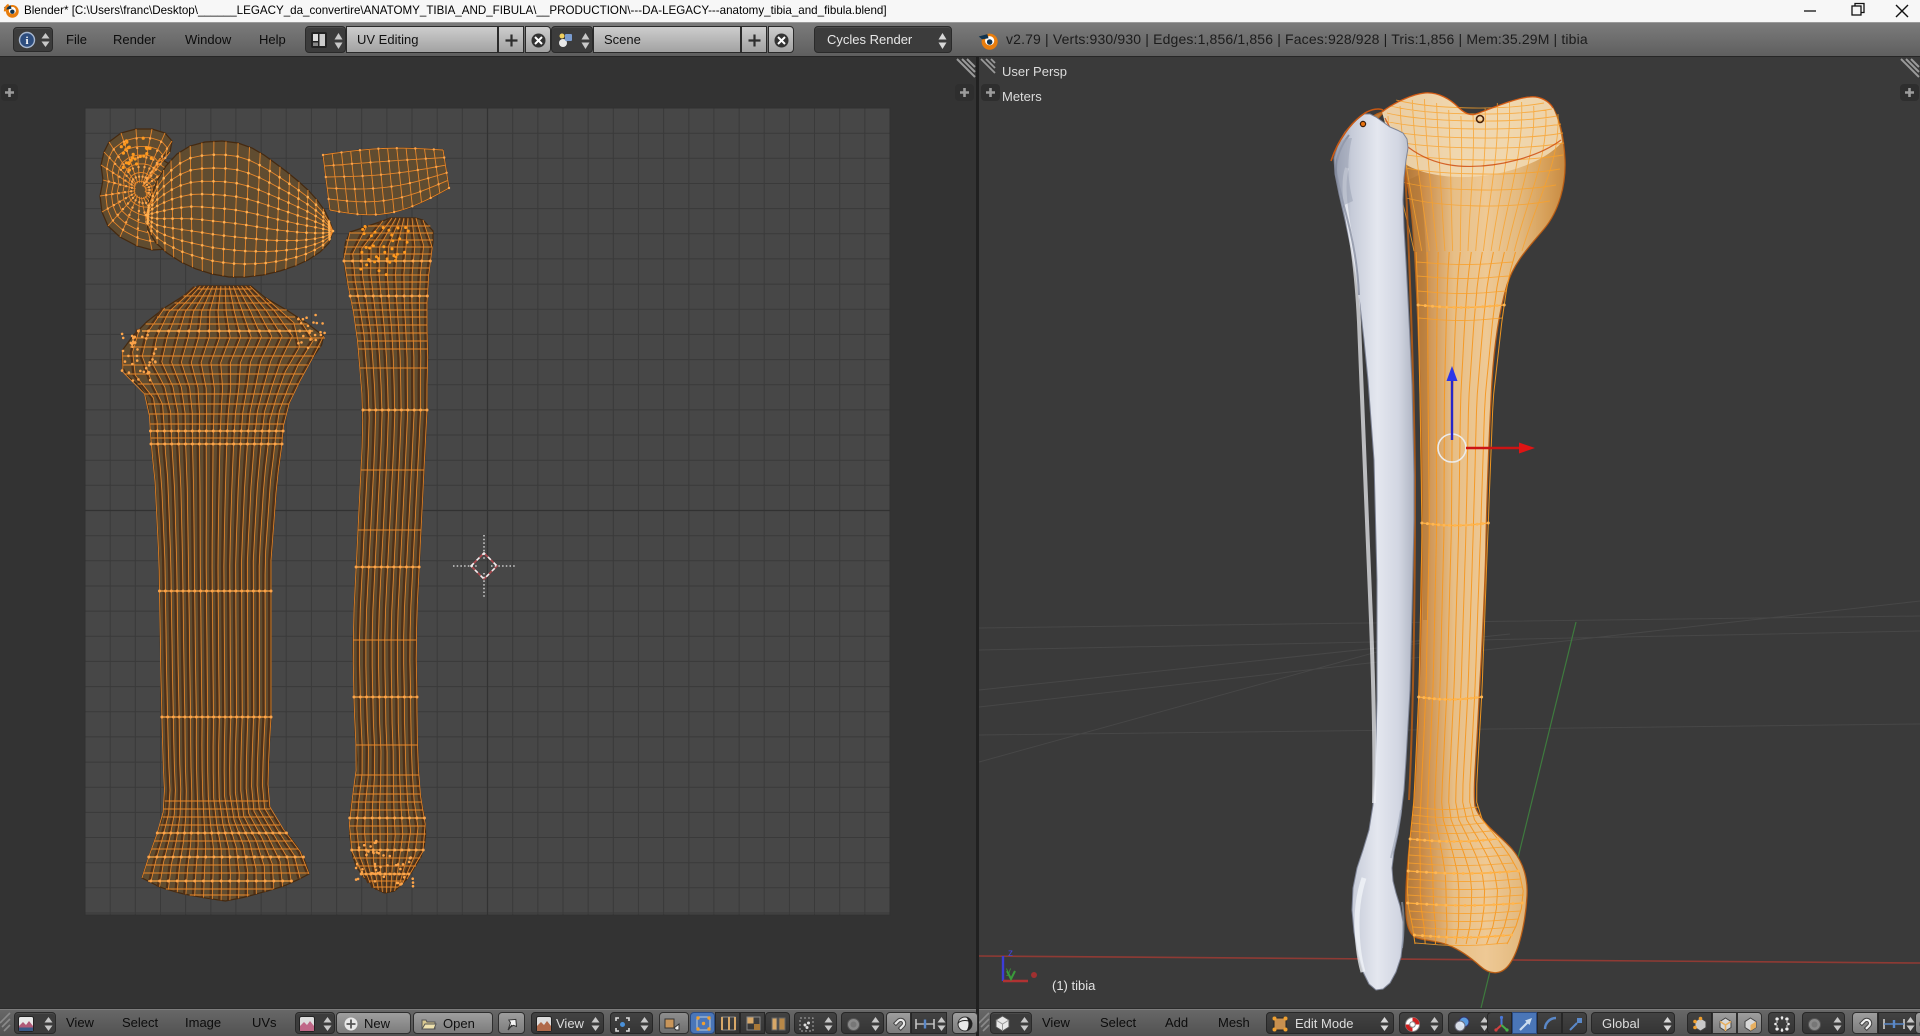 The width and height of the screenshot is (1920, 1036). Describe the element at coordinates (1010, 953) in the screenshot. I see `svg-text: z` at that location.